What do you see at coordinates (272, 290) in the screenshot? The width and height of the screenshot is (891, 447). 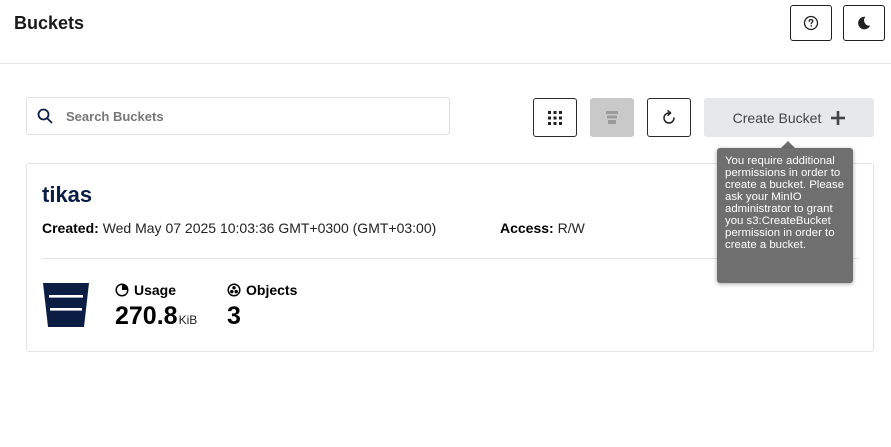 I see `objects-label: Objects` at bounding box center [272, 290].